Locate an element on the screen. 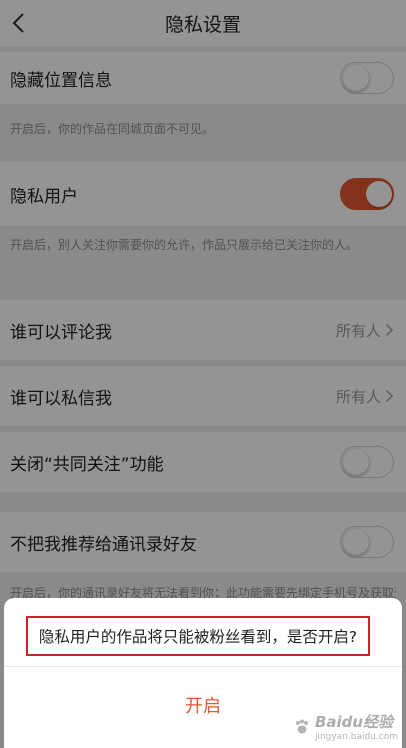 This screenshot has height=748, width=406. watermark-sub: jingyan.baidu.com is located at coordinates (356, 737).